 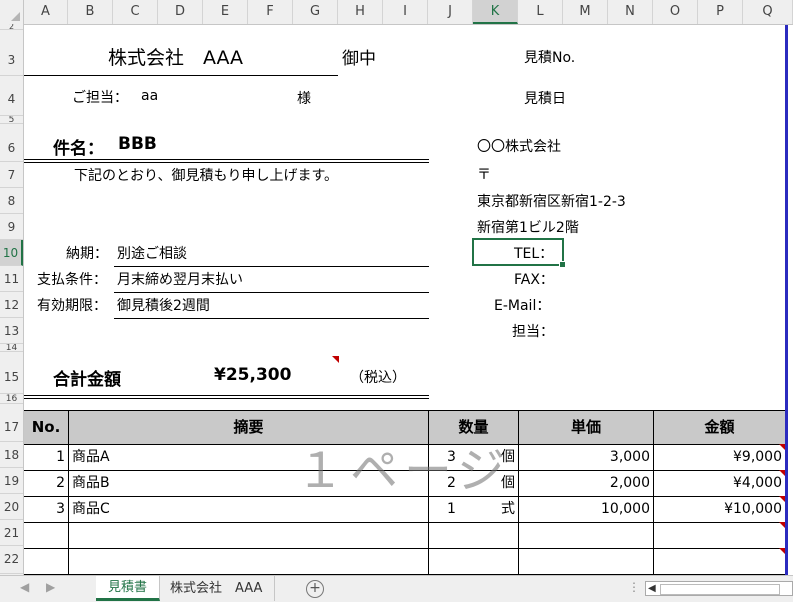 What do you see at coordinates (226, 161) in the screenshot?
I see `subject-double-underline` at bounding box center [226, 161].